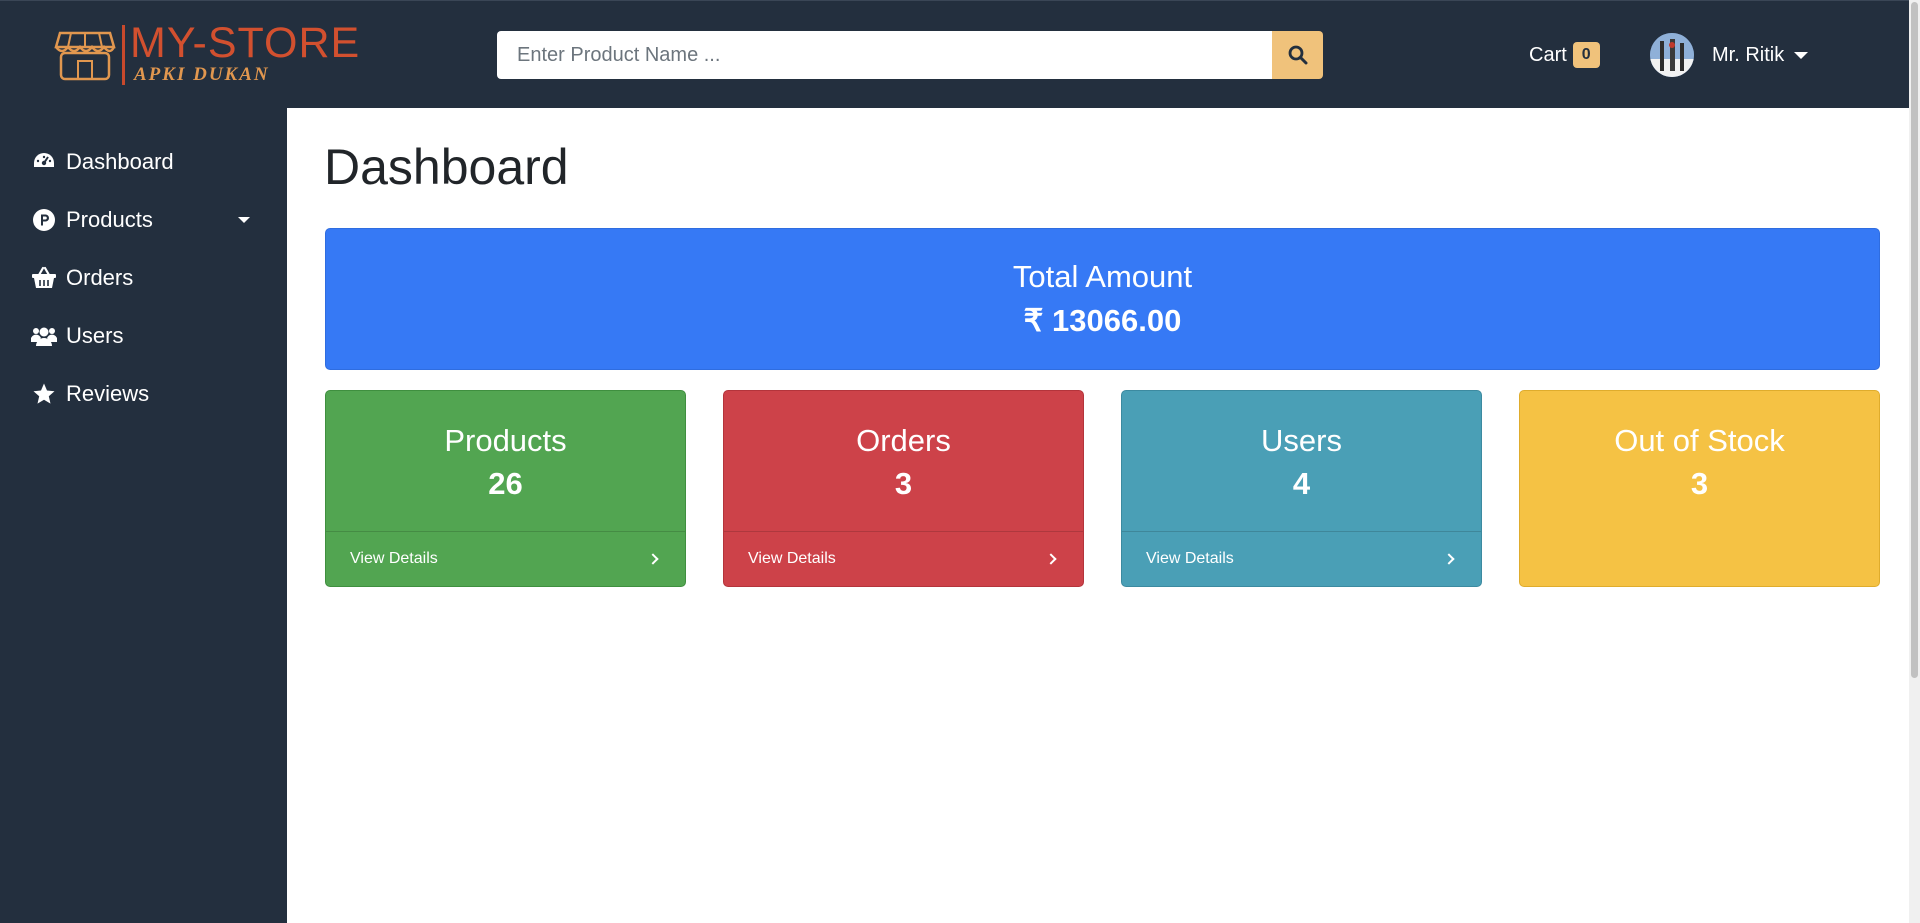  Describe the element at coordinates (44, 162) in the screenshot. I see `tachometer-icon` at that location.